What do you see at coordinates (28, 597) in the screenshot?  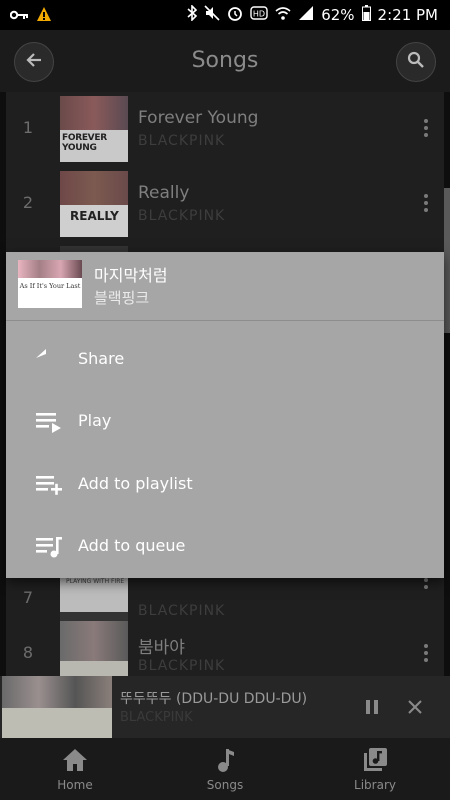 I see `track-number: 7` at bounding box center [28, 597].